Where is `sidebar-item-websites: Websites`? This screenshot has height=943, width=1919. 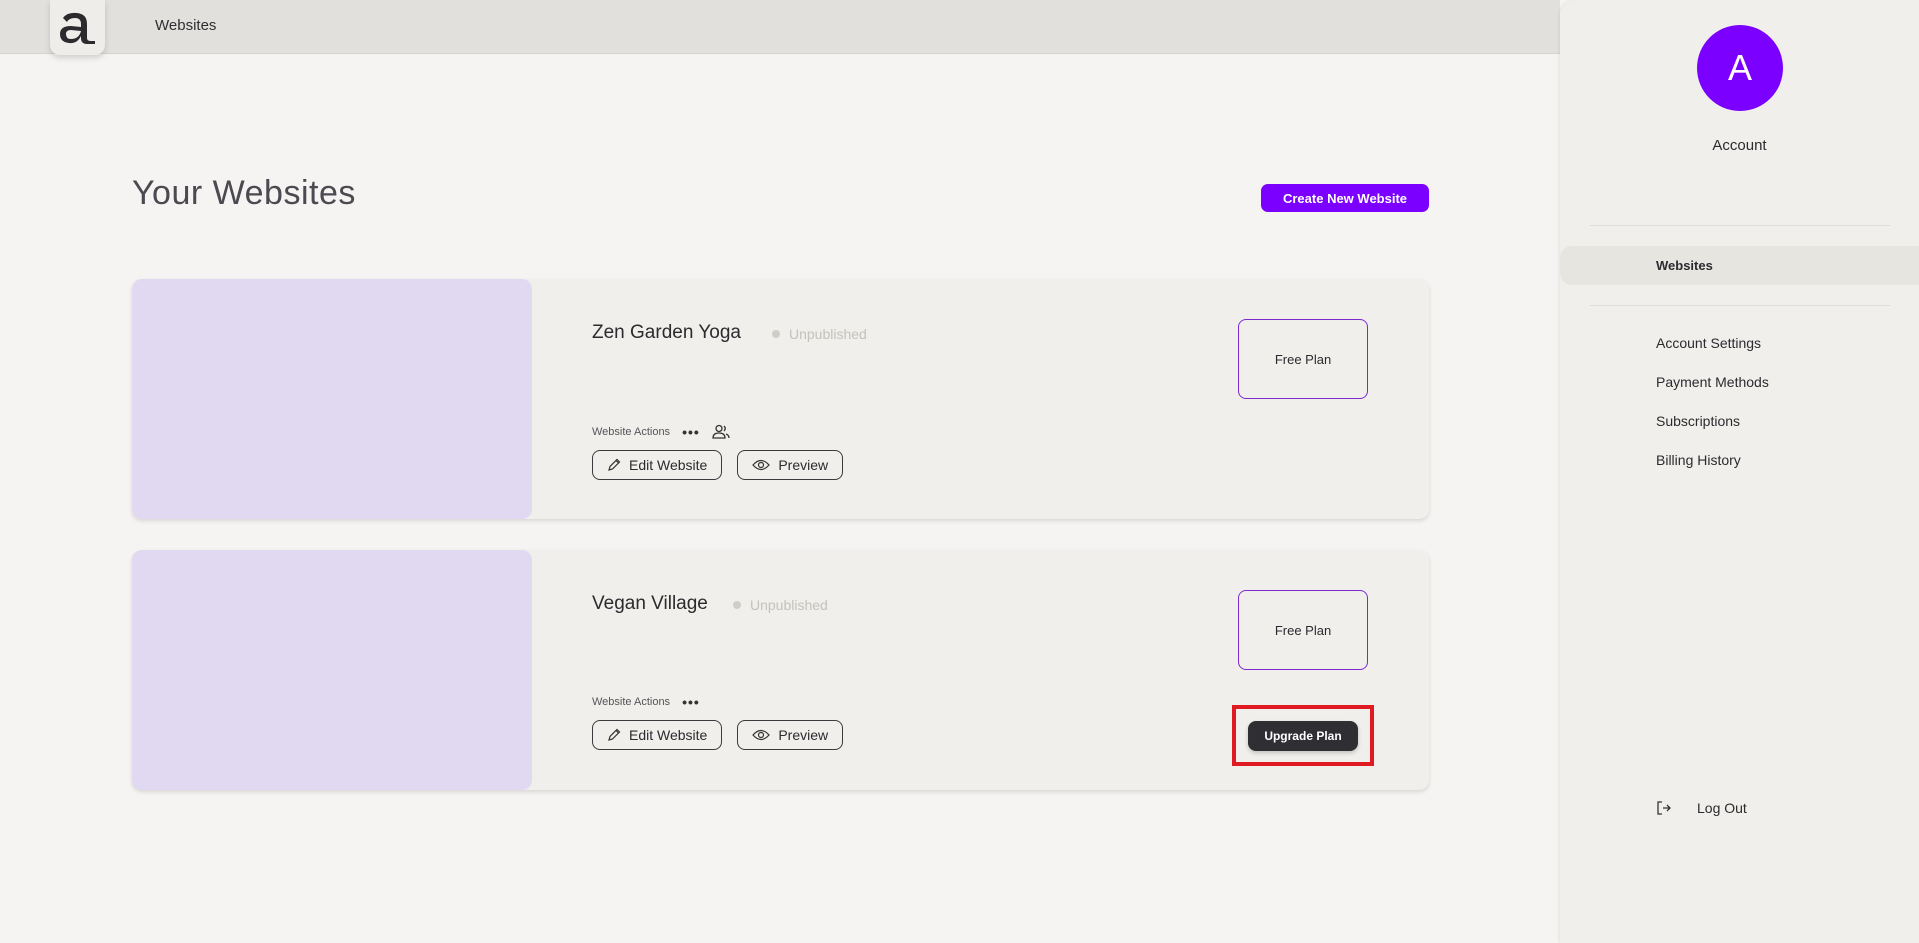
sidebar-item-websites: Websites is located at coordinates (1739, 265).